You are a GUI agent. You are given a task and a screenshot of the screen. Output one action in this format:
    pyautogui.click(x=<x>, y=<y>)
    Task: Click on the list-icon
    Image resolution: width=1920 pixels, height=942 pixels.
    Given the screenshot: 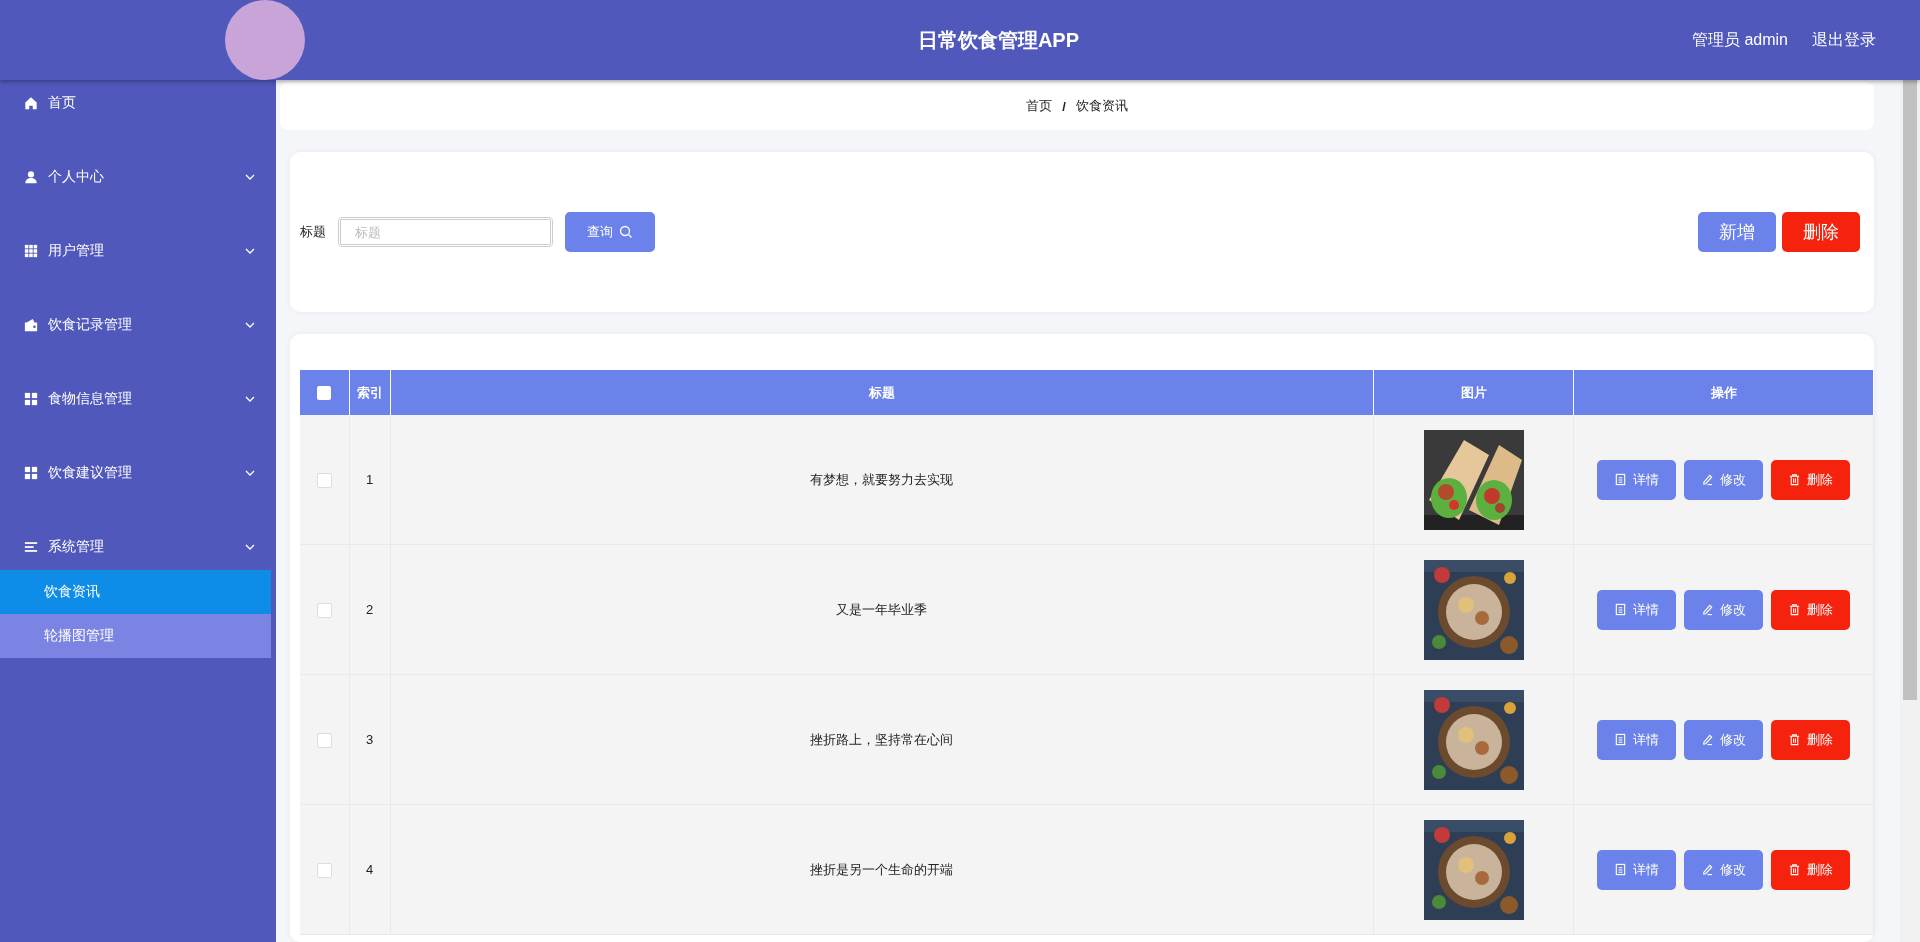 What is the action you would take?
    pyautogui.click(x=31, y=547)
    